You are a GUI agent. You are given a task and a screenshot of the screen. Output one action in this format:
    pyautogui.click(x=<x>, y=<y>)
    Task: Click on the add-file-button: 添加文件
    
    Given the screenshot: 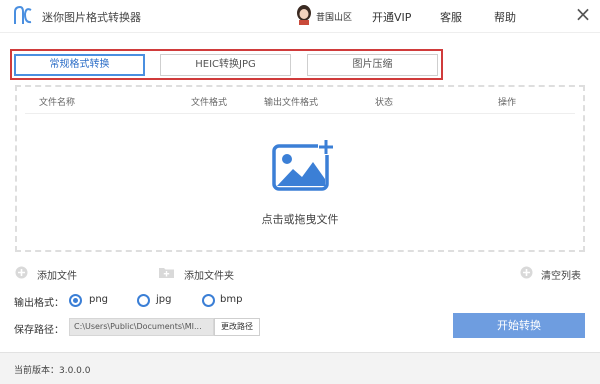 What is the action you would take?
    pyautogui.click(x=57, y=274)
    